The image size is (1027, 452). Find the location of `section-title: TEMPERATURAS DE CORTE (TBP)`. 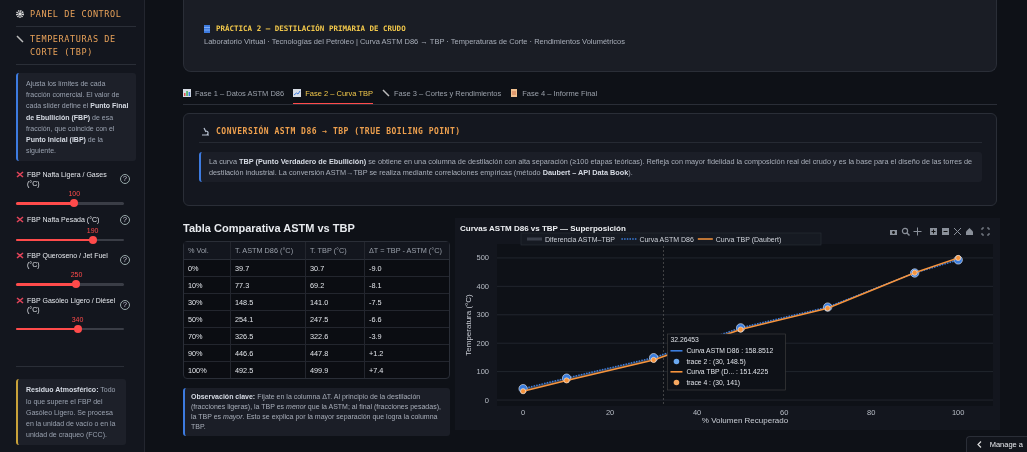

section-title: TEMPERATURAS DE CORTE (TBP) is located at coordinates (73, 46).